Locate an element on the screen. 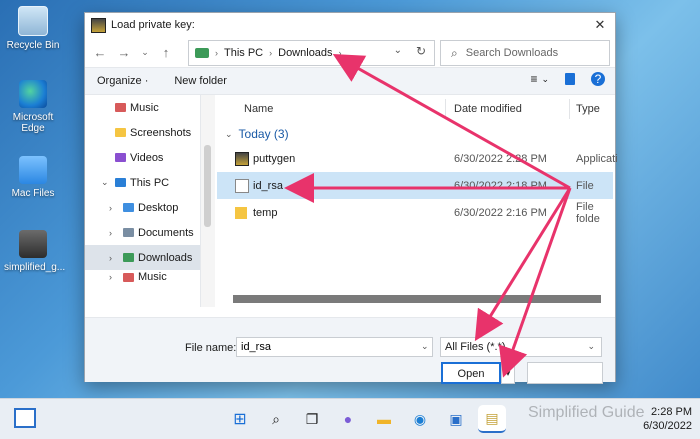 The width and height of the screenshot is (700, 439). navigation-scrollbar is located at coordinates (208, 201).